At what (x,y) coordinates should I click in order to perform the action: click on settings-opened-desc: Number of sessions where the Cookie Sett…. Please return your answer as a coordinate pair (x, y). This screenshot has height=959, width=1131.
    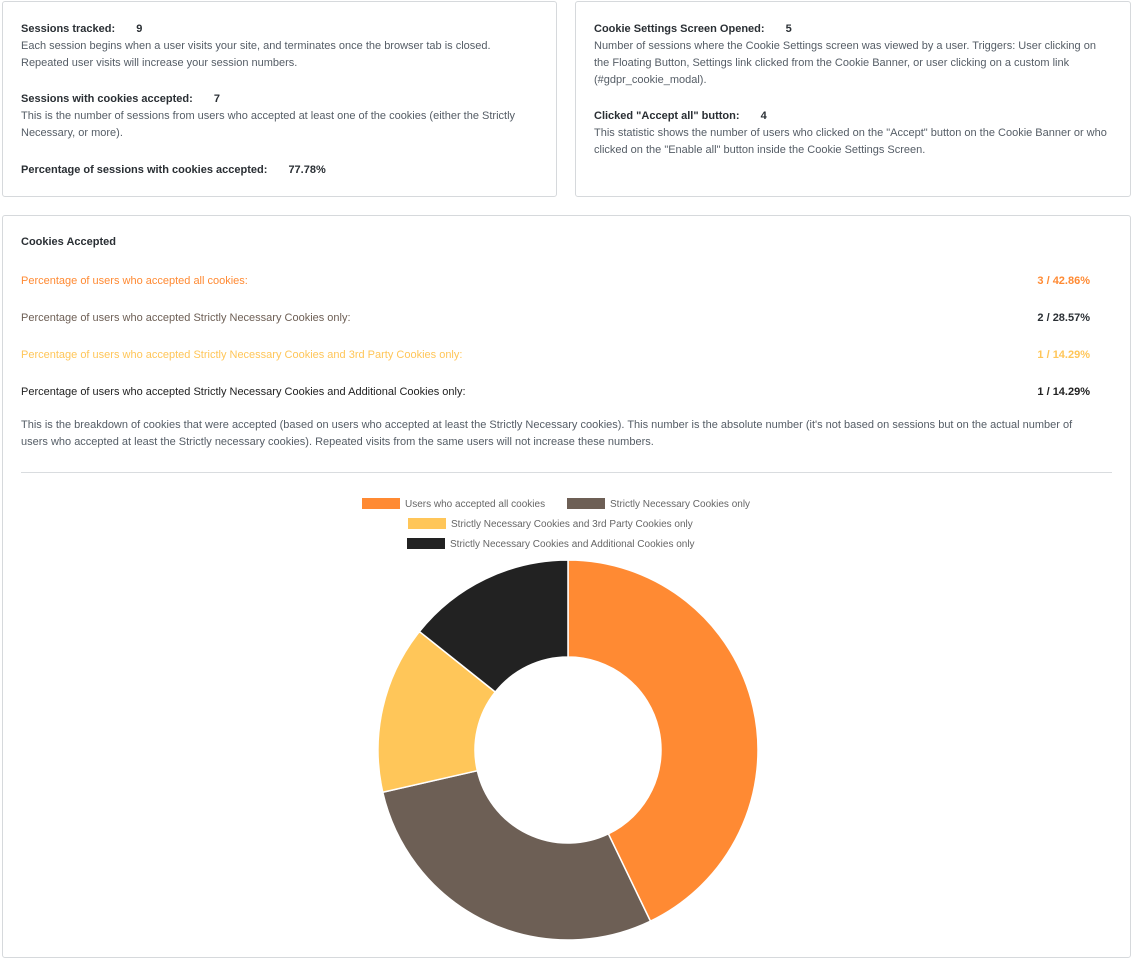
    Looking at the image, I should click on (845, 63).